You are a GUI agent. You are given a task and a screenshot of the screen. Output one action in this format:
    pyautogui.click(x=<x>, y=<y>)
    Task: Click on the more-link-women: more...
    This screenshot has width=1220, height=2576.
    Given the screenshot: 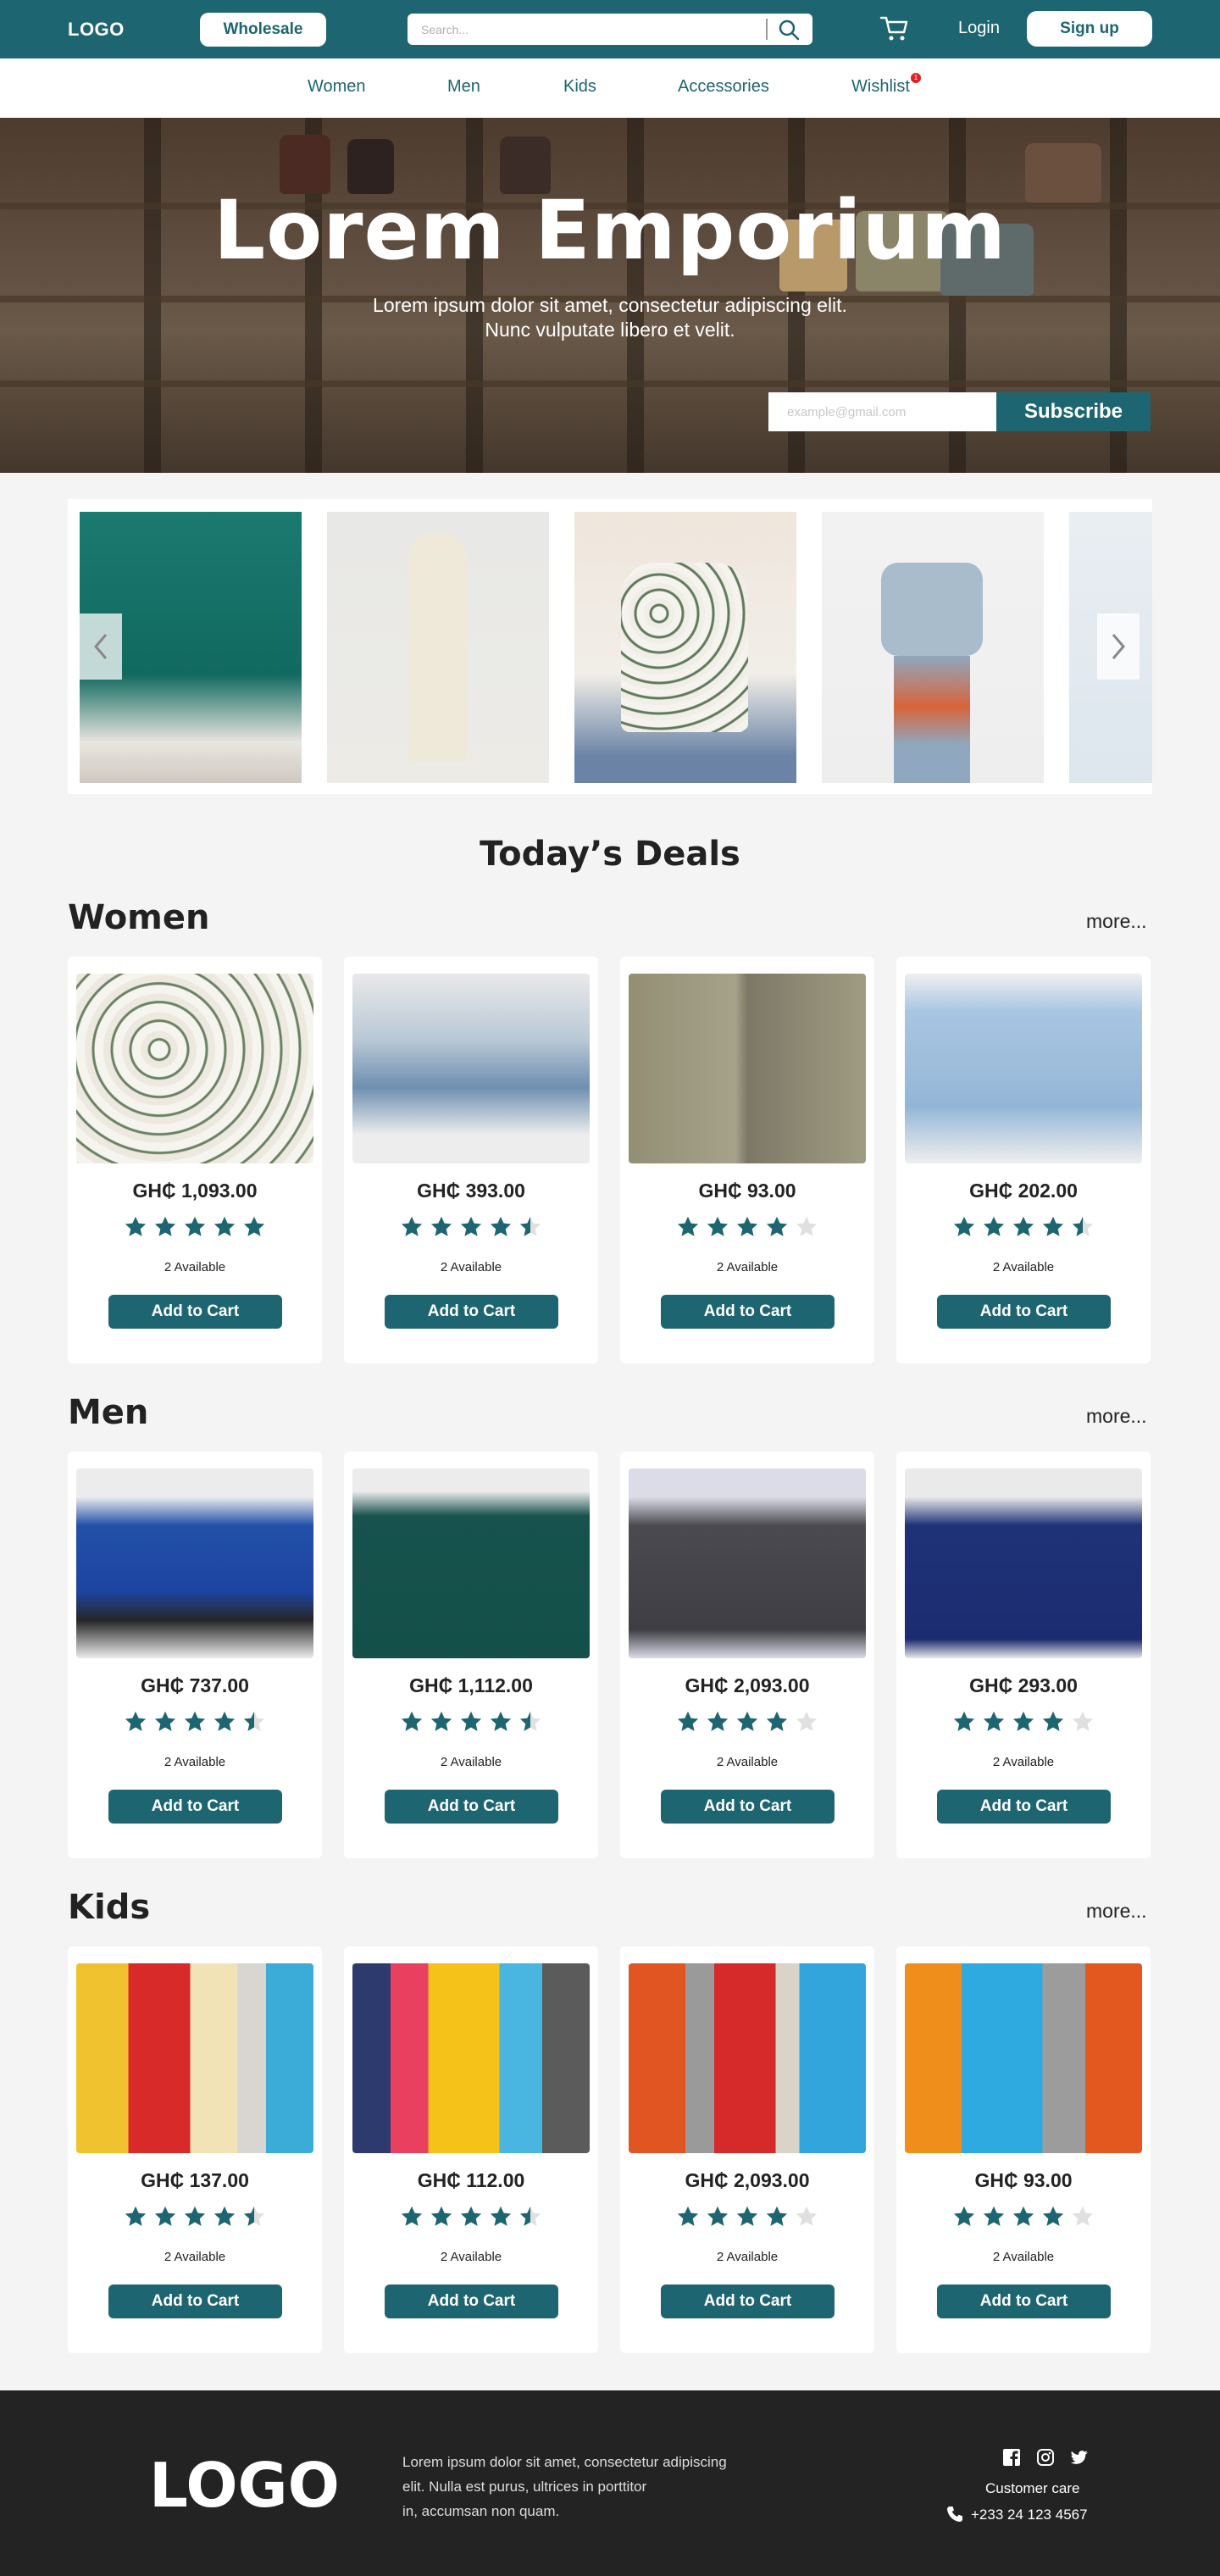 What is the action you would take?
    pyautogui.click(x=1116, y=921)
    